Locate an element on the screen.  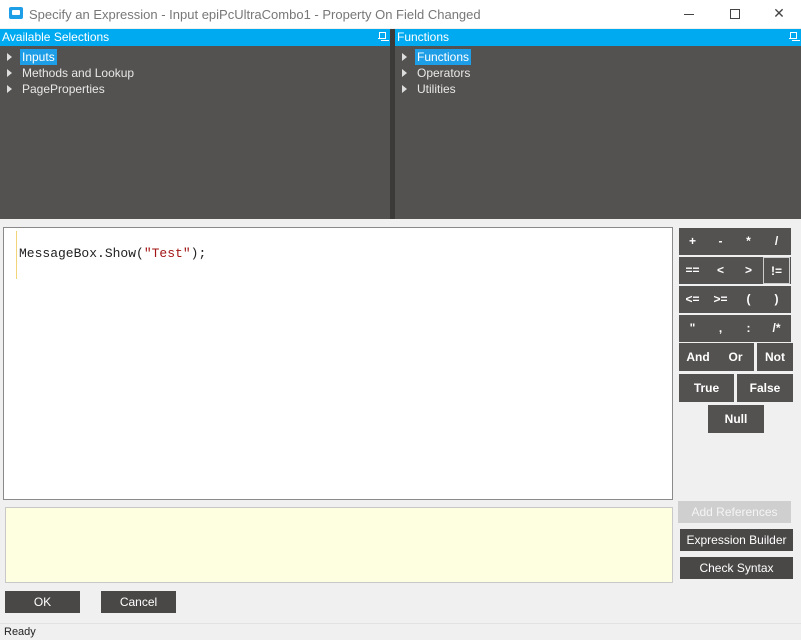
quote-button: " is located at coordinates (692, 328).